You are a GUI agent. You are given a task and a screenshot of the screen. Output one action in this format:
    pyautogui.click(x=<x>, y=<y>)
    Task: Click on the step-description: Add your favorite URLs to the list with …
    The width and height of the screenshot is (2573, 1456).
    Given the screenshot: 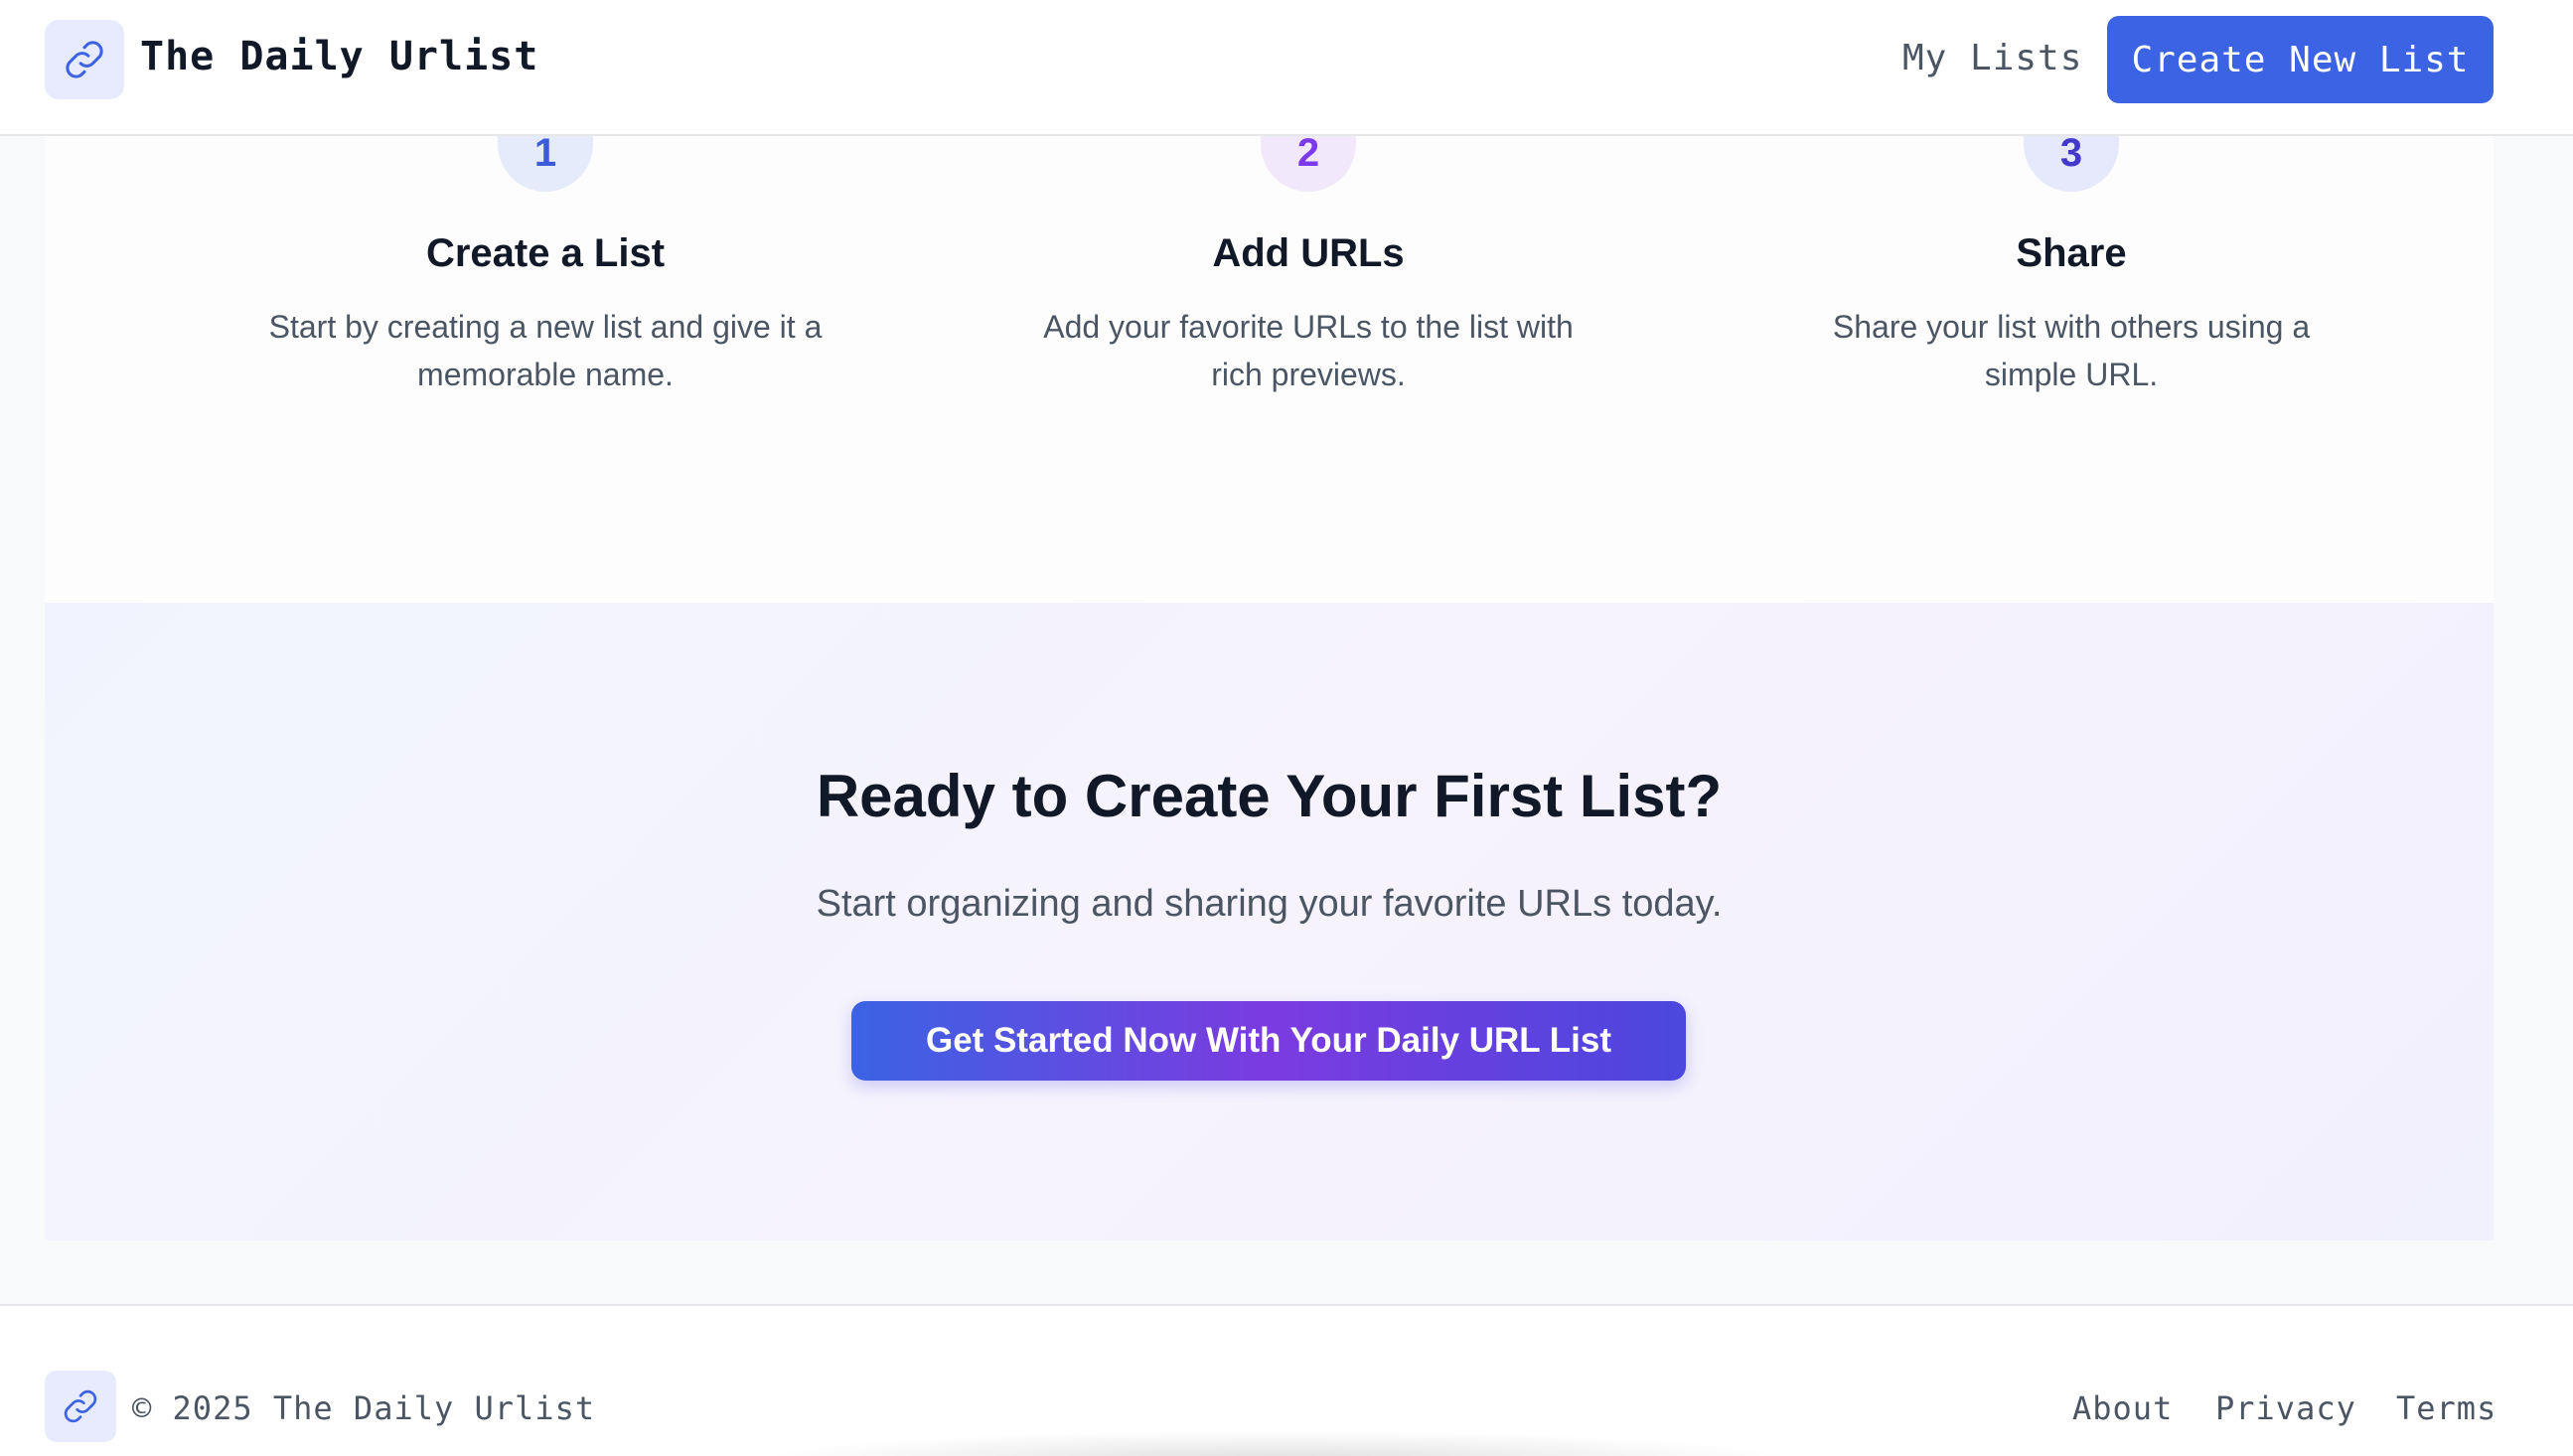 What is the action you would take?
    pyautogui.click(x=1308, y=350)
    